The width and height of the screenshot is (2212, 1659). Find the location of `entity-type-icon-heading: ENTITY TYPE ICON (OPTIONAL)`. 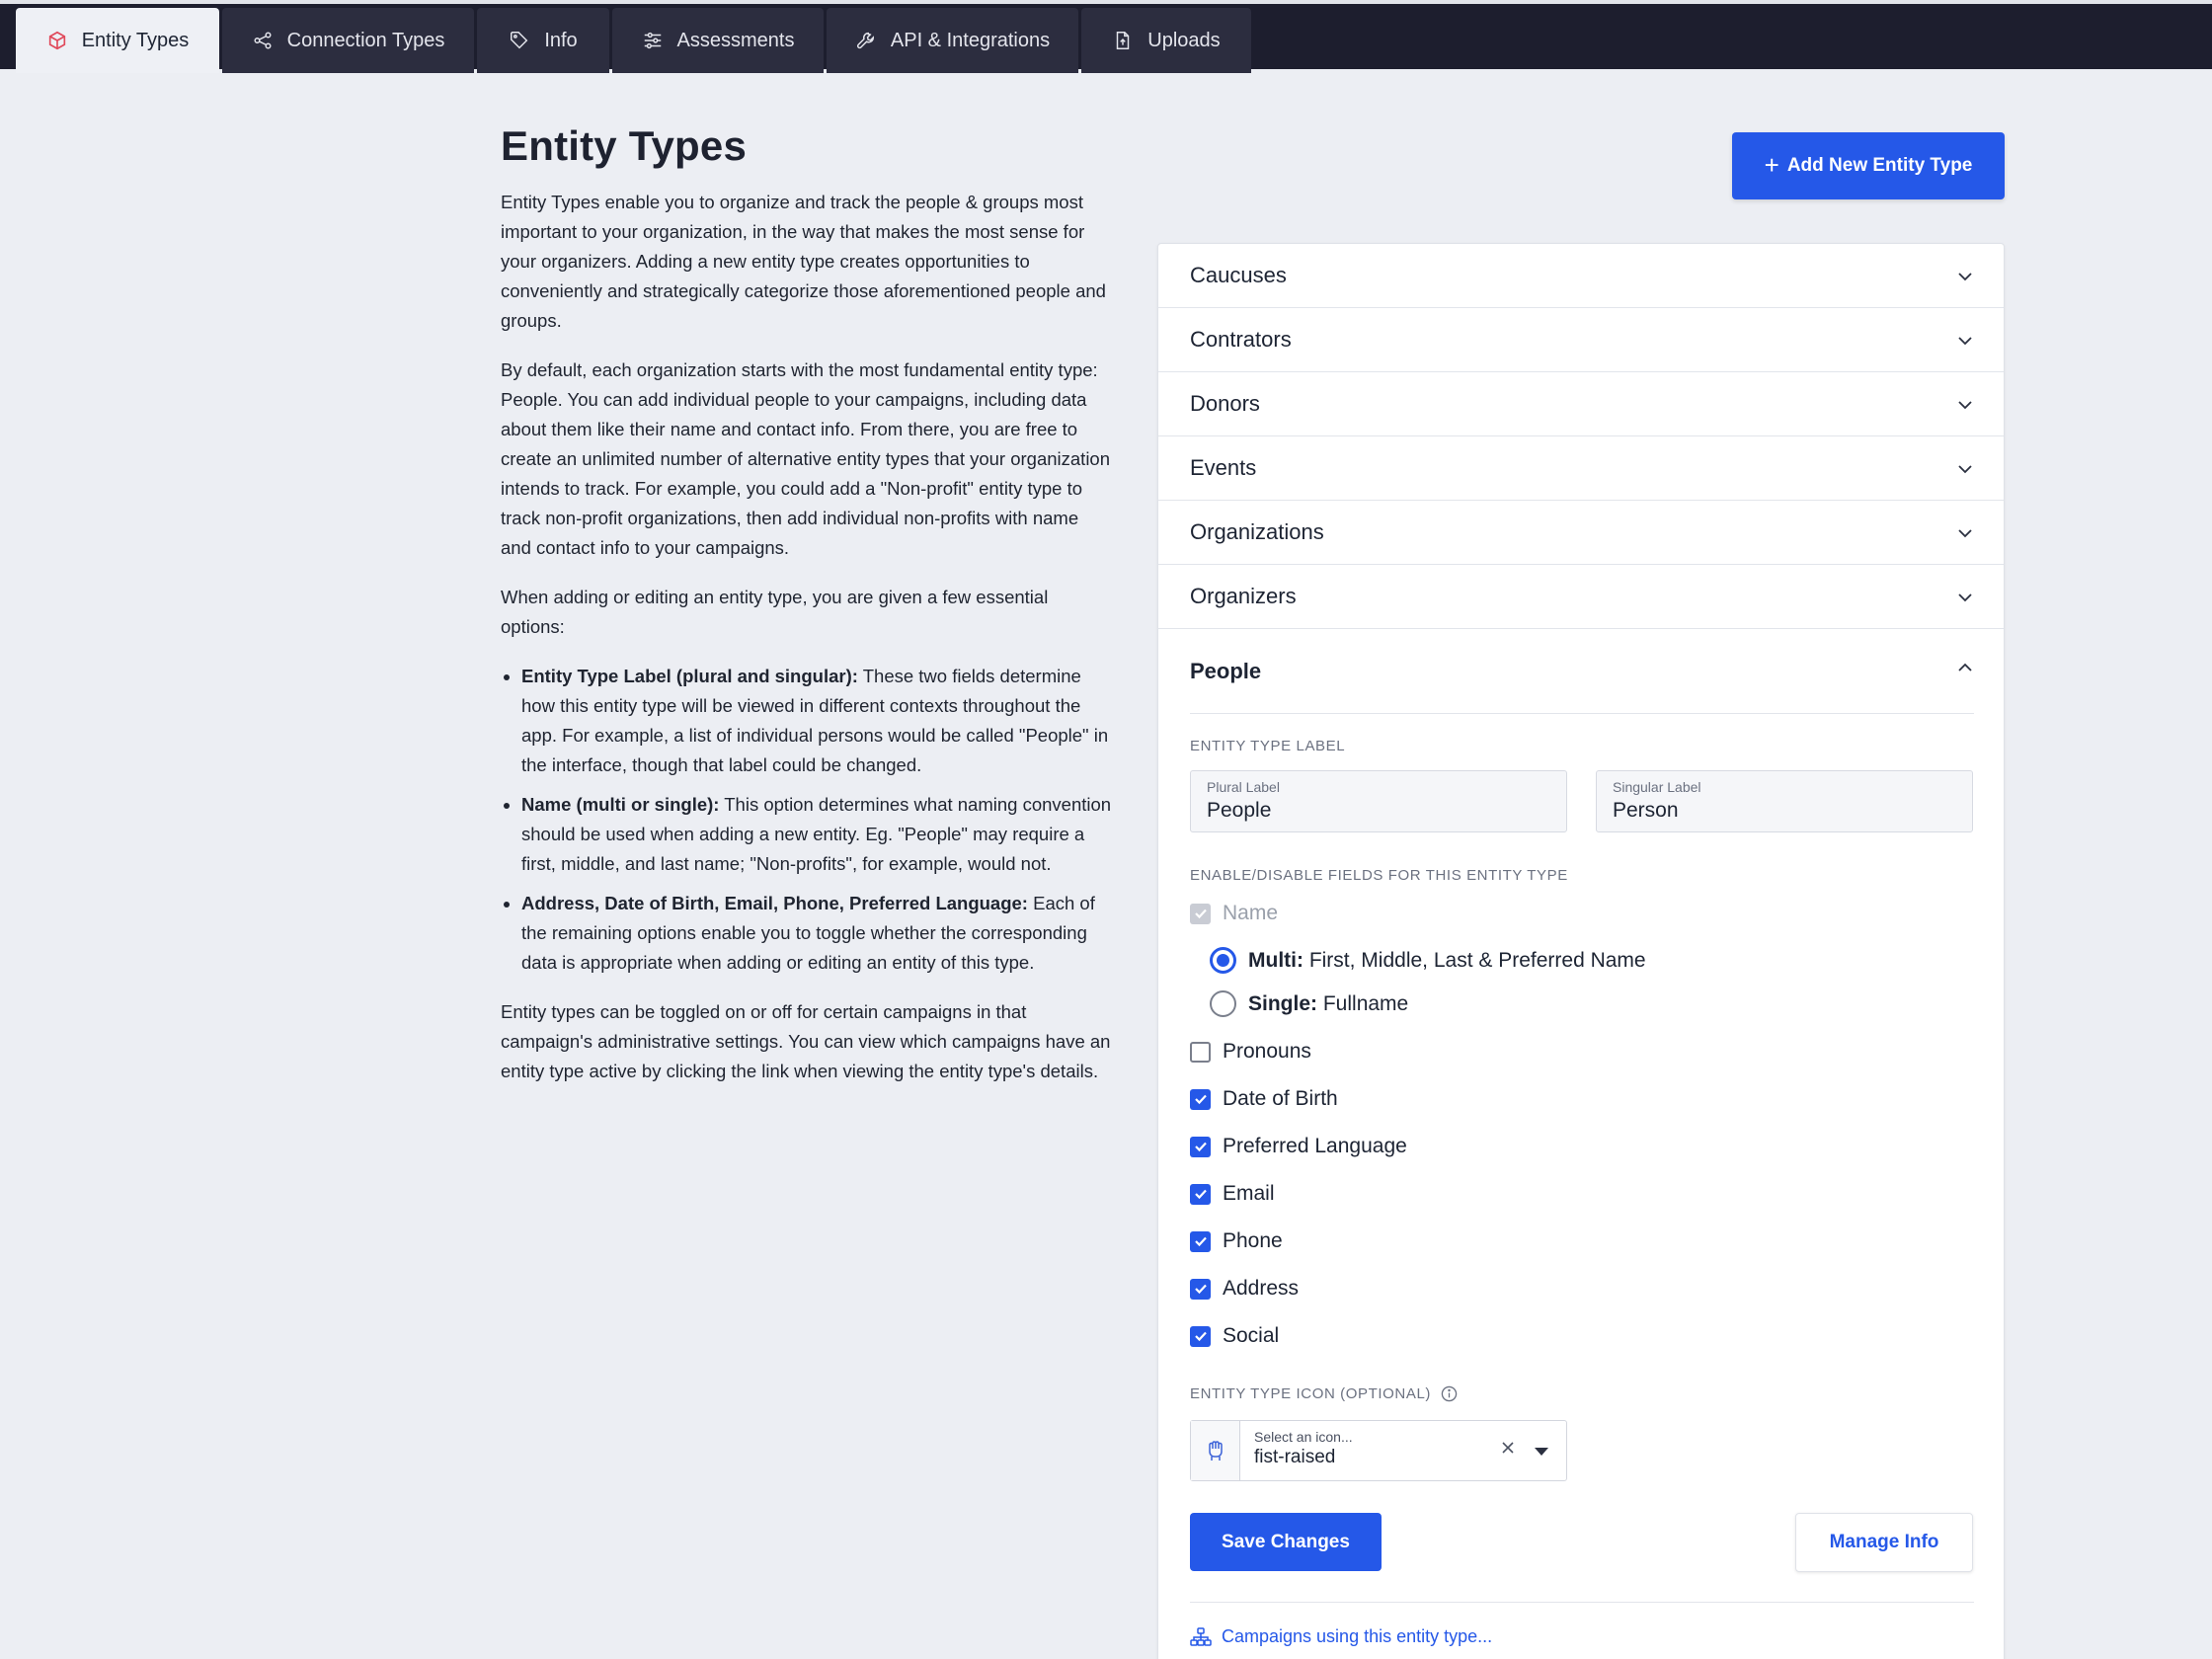

entity-type-icon-heading: ENTITY TYPE ICON (OPTIONAL) is located at coordinates (1324, 1394).